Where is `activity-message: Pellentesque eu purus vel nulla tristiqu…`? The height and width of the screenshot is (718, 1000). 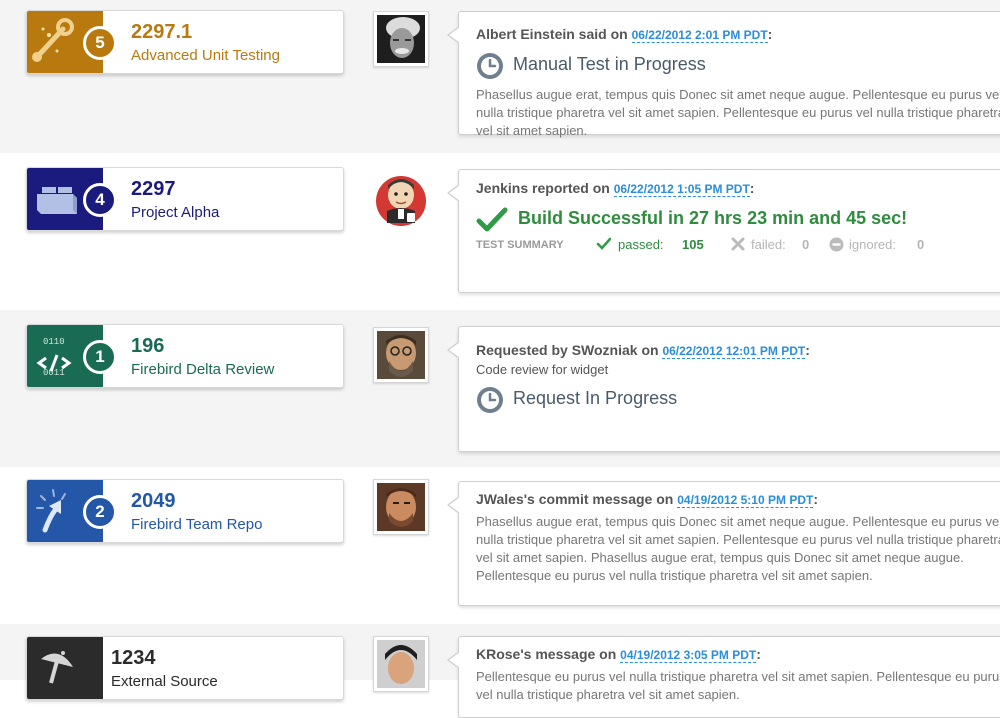 activity-message: Pellentesque eu purus vel nulla tristiqu… is located at coordinates (738, 685).